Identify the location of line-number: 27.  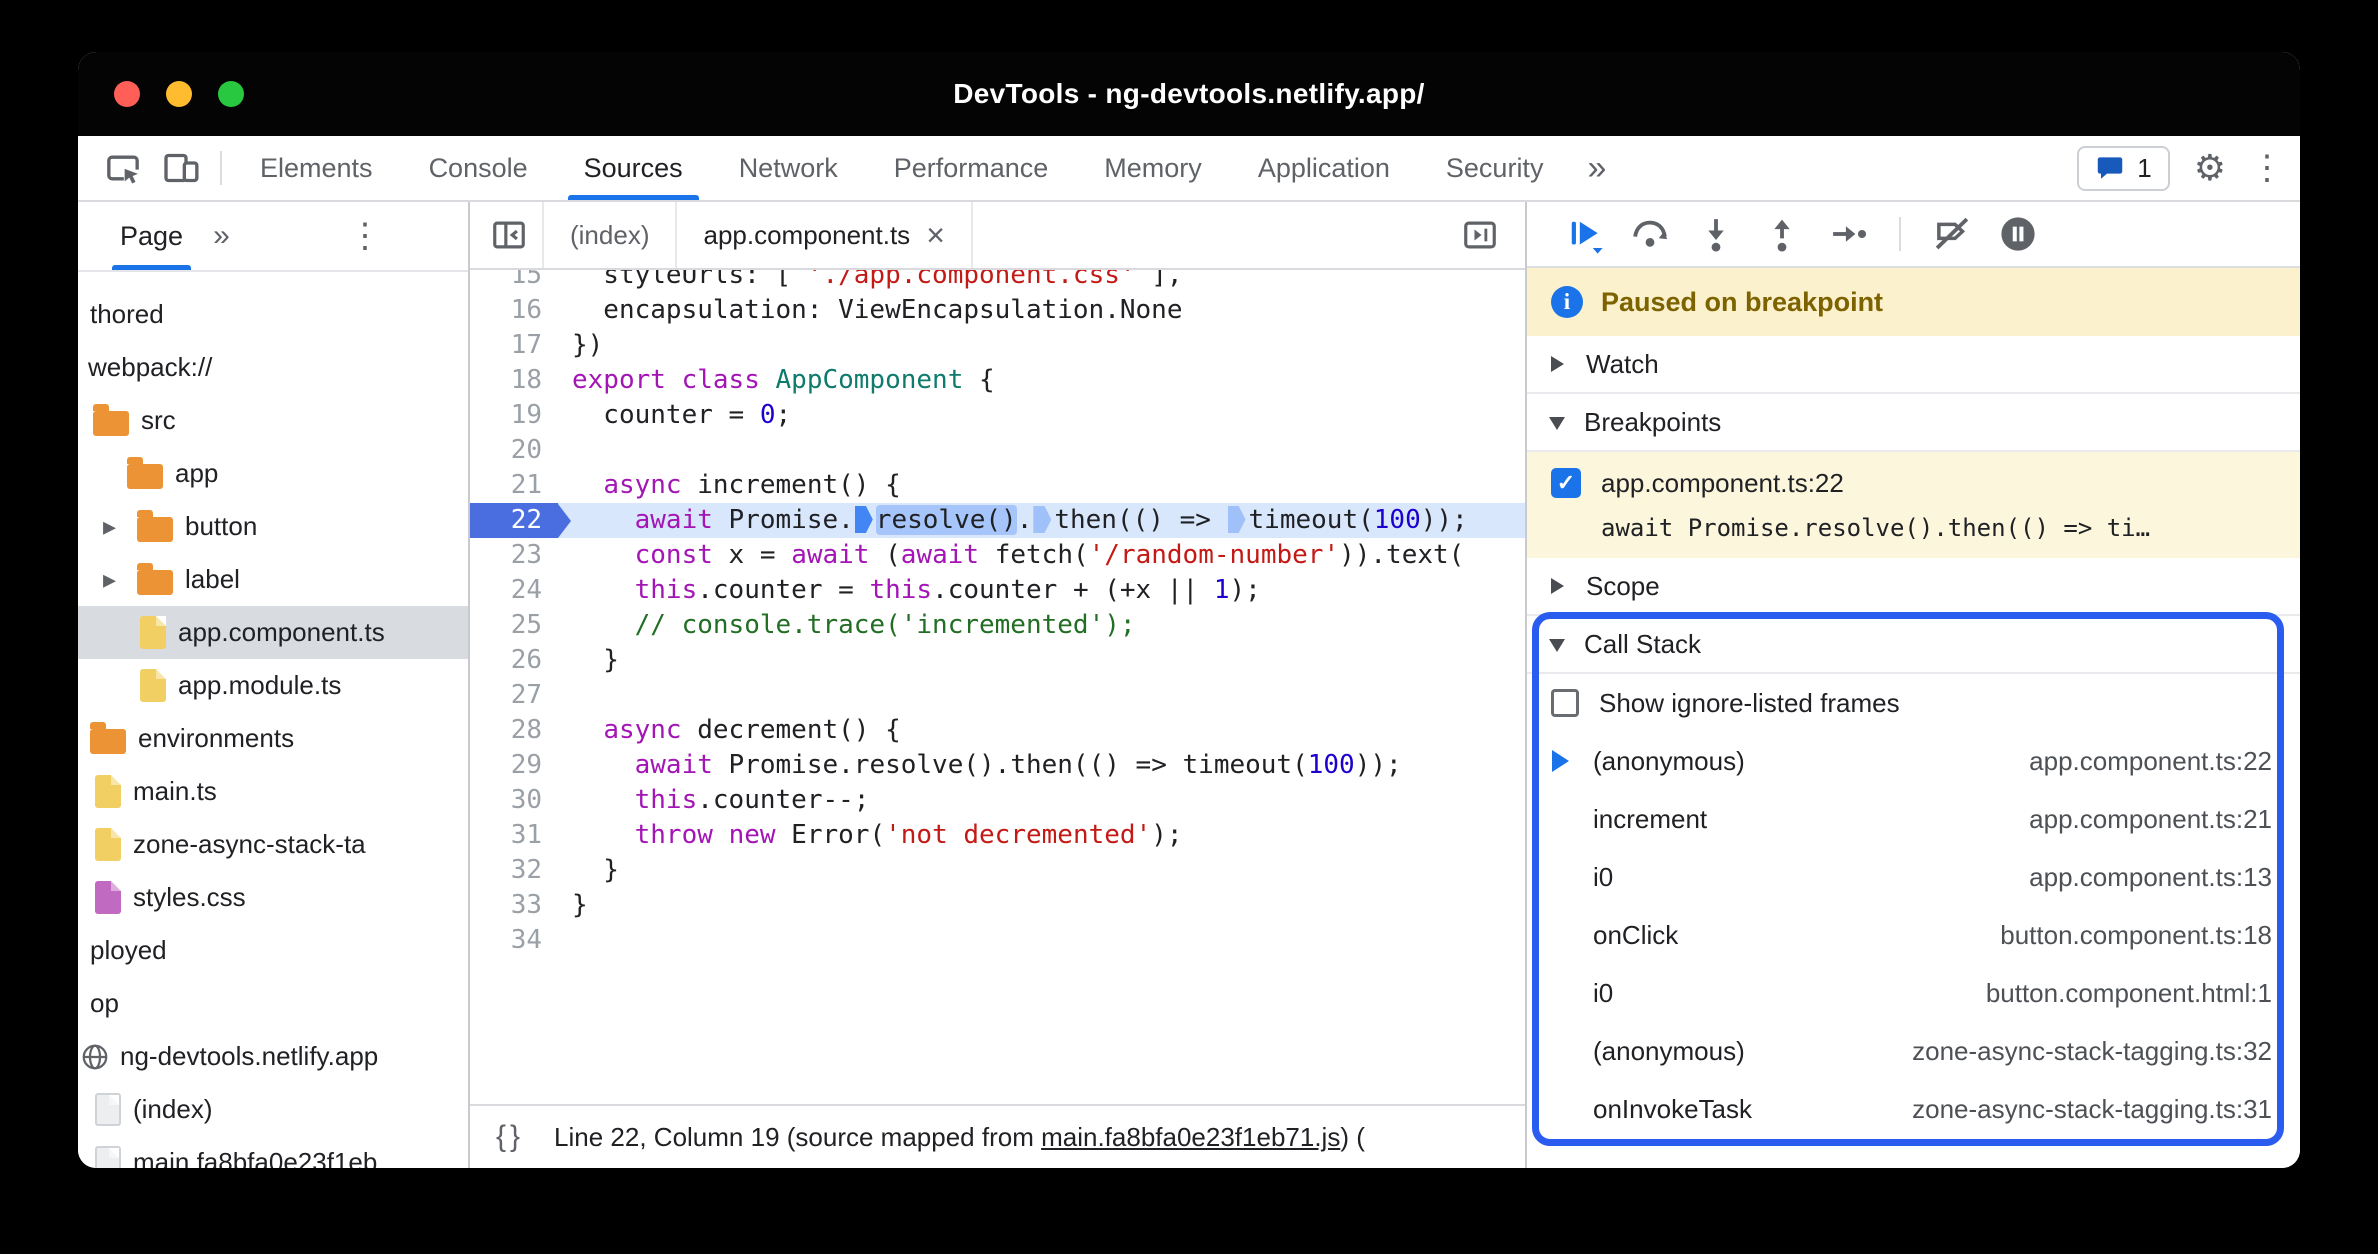
(514, 695).